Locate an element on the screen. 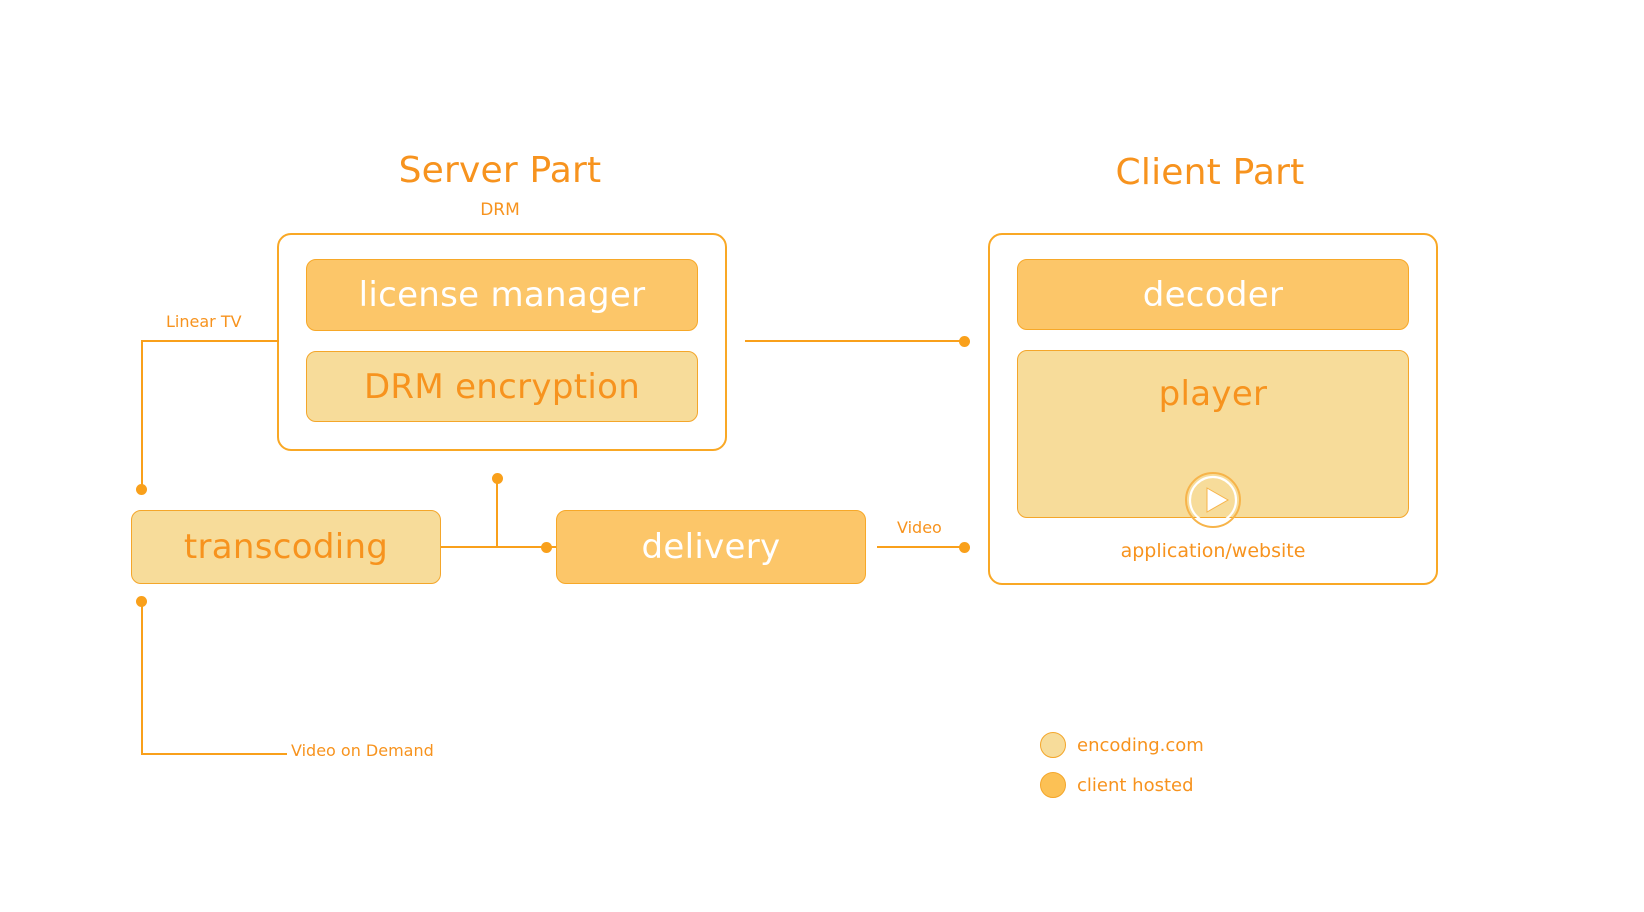 Image resolution: width=1644 pixels, height=912 pixels. legend: encoding.com client hosted is located at coordinates (1122, 765).